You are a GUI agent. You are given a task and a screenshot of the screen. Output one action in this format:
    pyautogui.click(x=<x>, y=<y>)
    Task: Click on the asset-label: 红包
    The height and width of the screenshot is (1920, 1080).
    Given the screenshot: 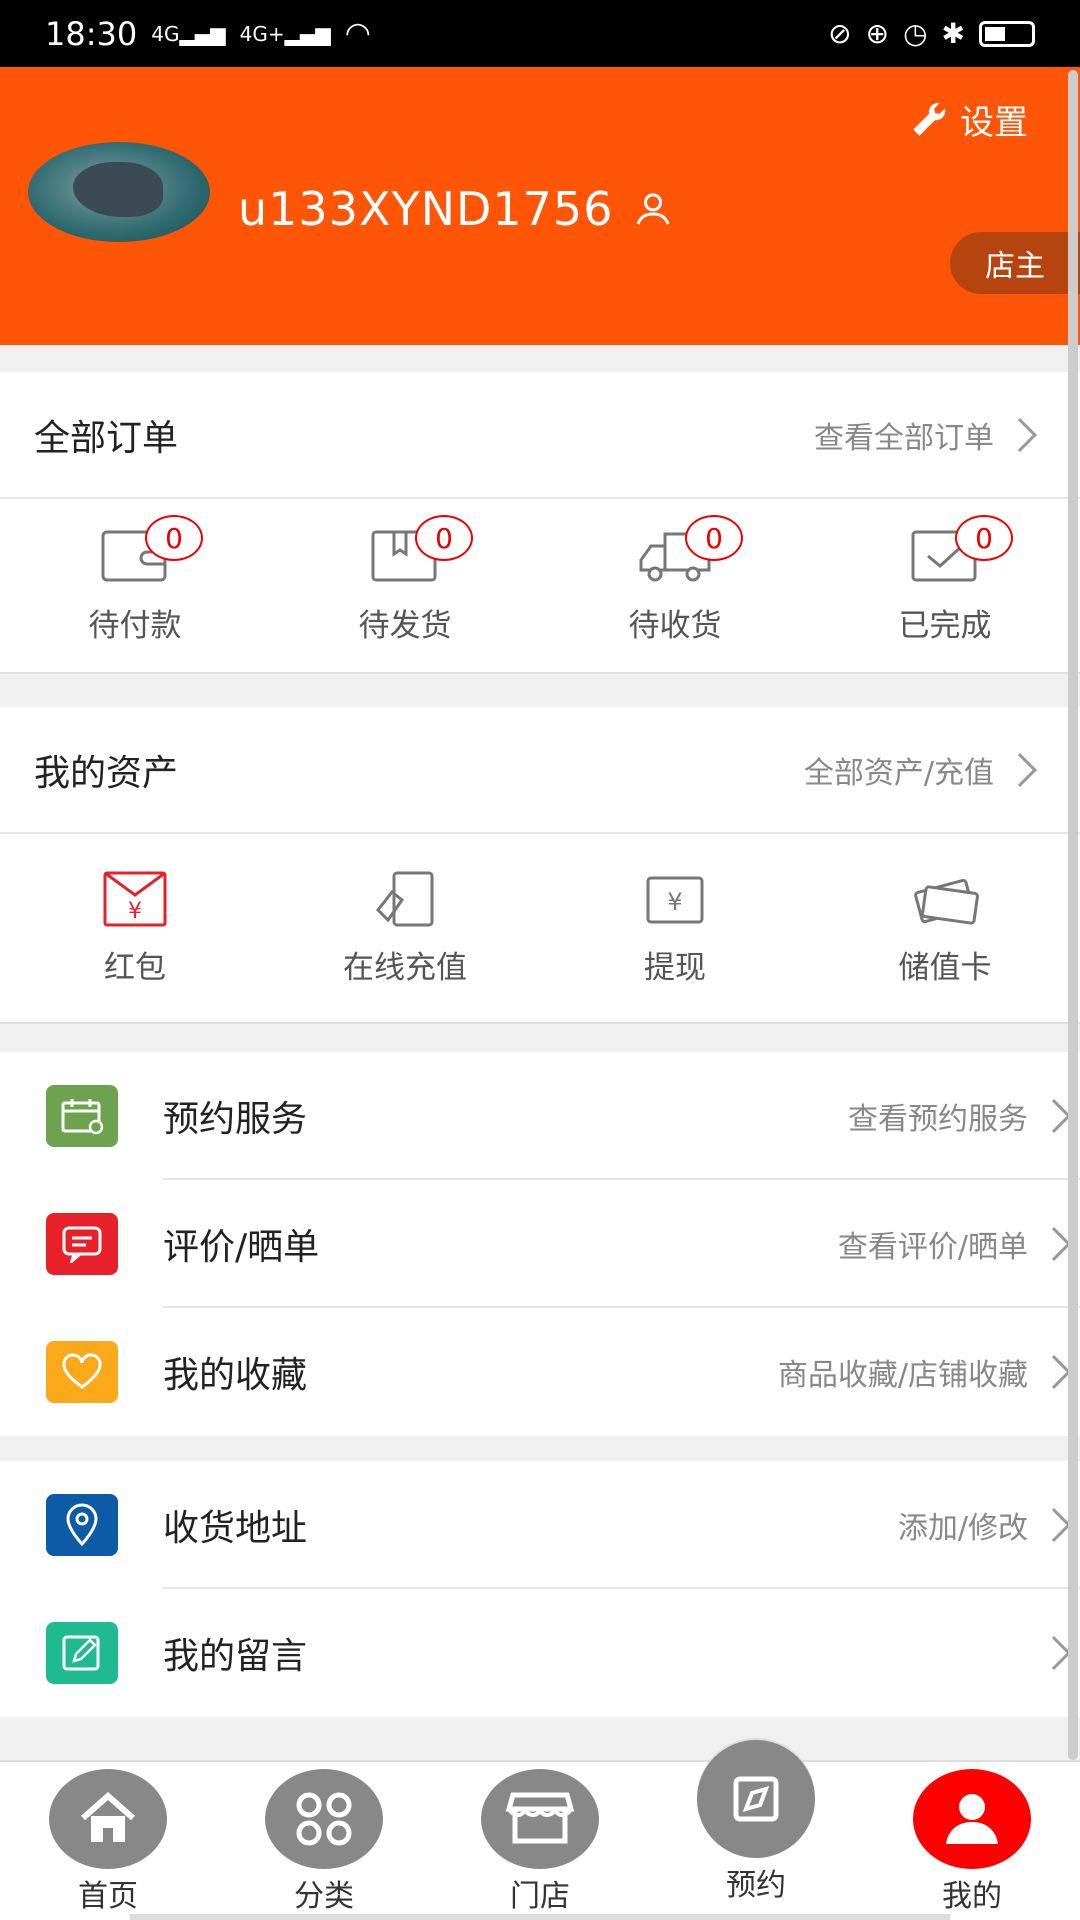 What is the action you would take?
    pyautogui.click(x=135, y=967)
    